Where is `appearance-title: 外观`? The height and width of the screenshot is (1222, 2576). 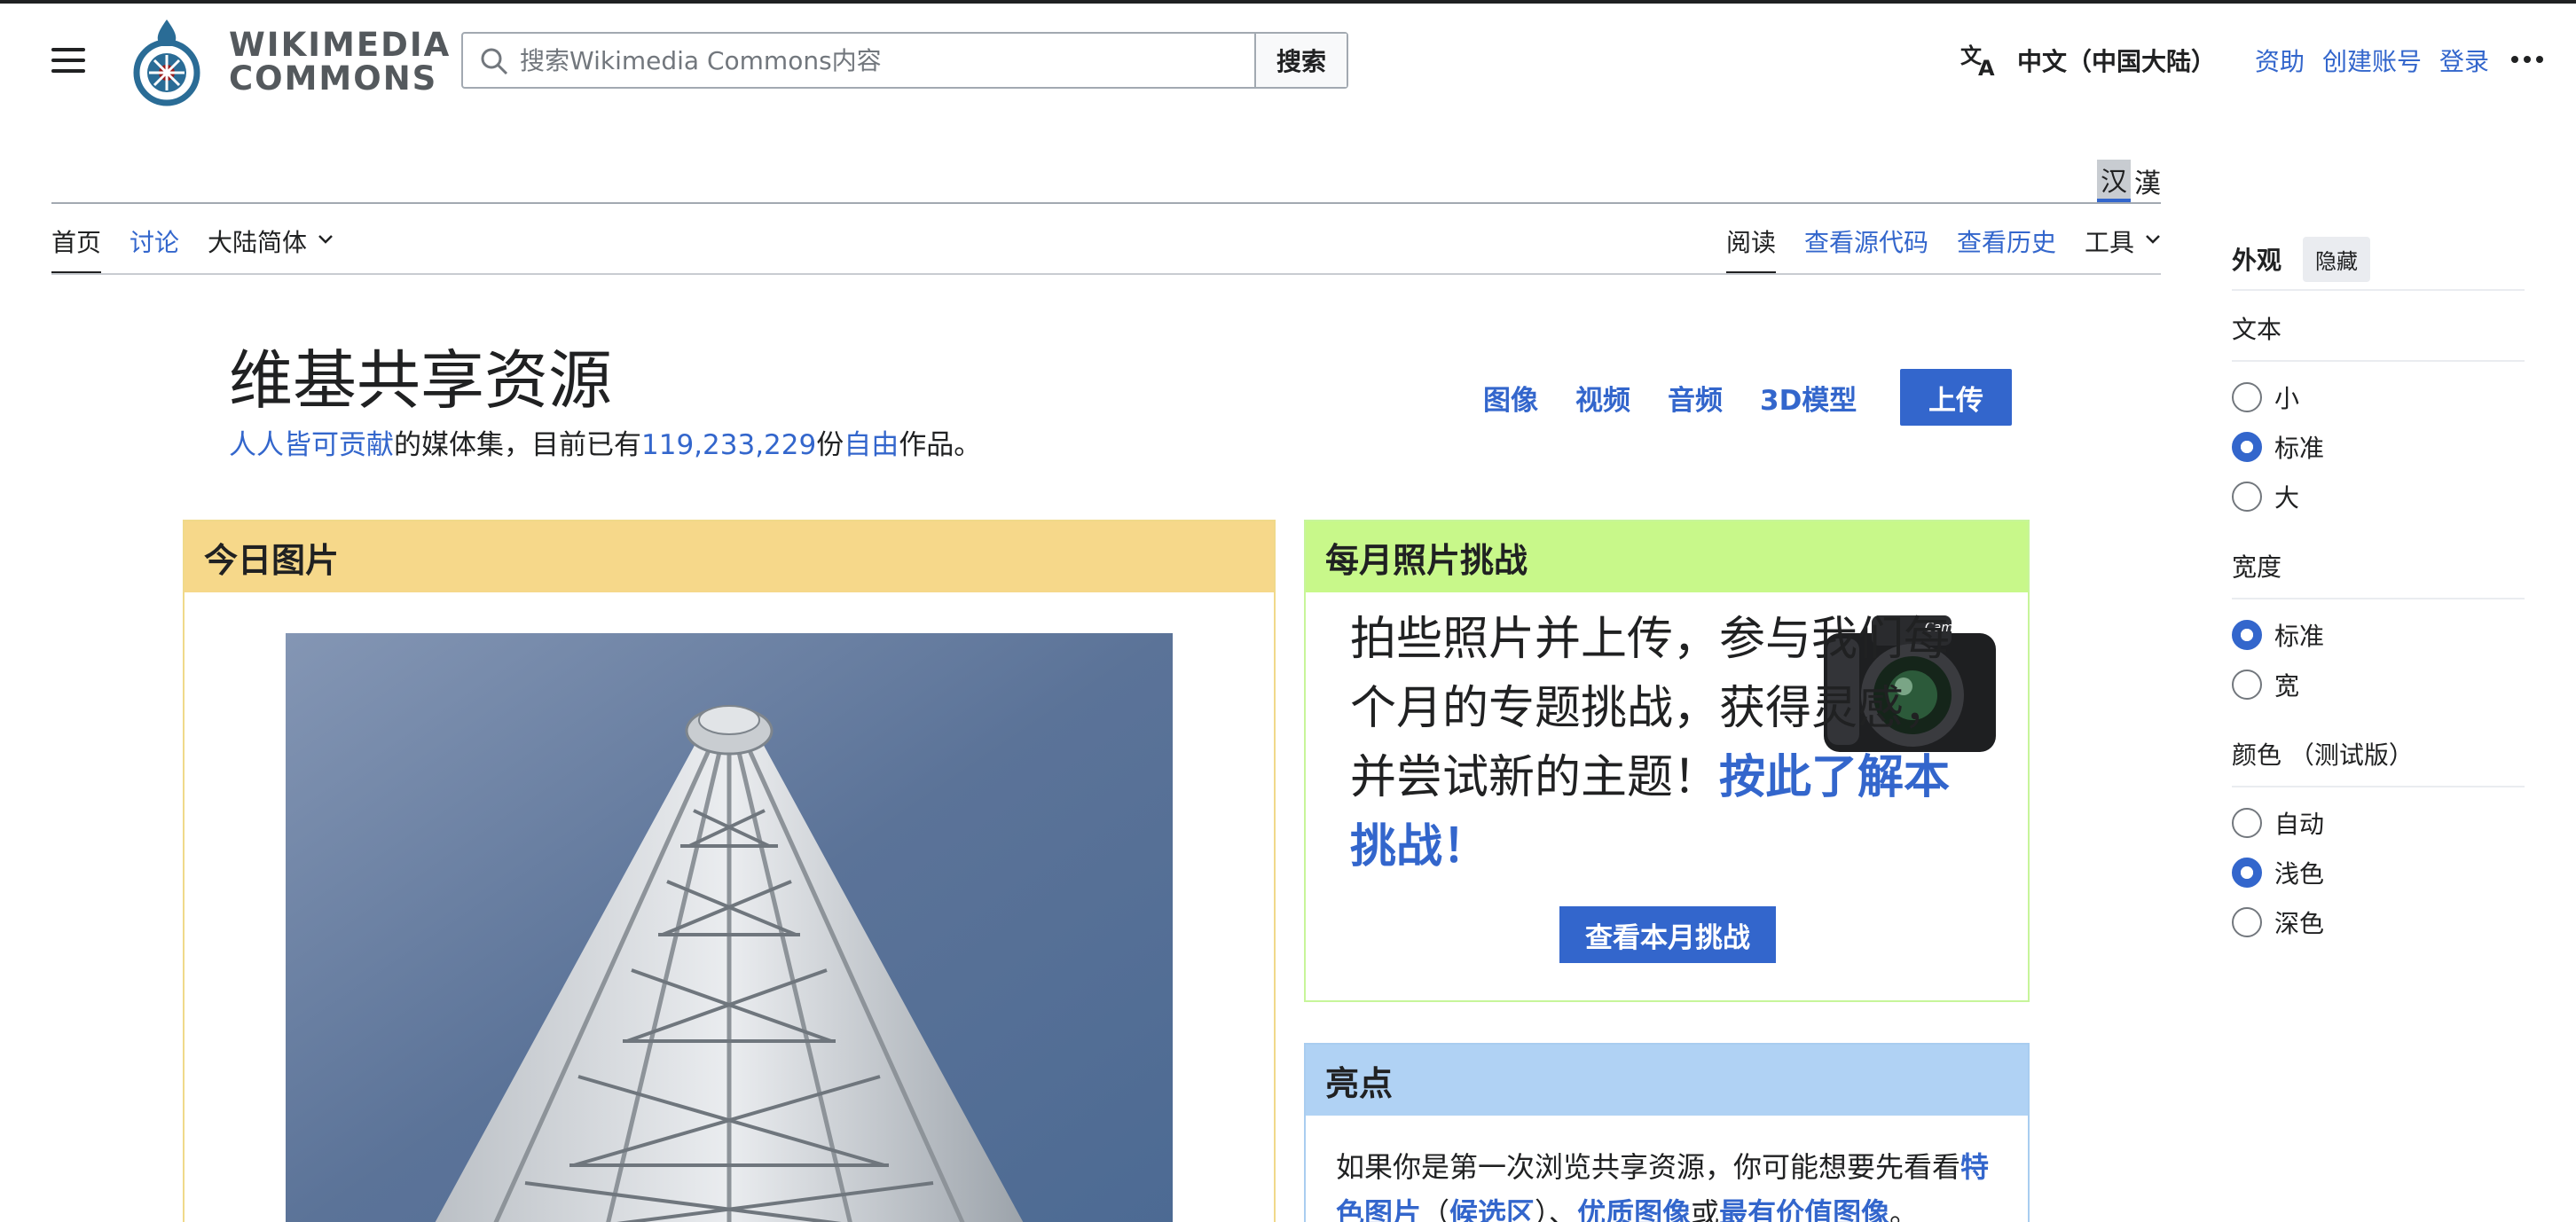 appearance-title: 外观 is located at coordinates (2257, 260).